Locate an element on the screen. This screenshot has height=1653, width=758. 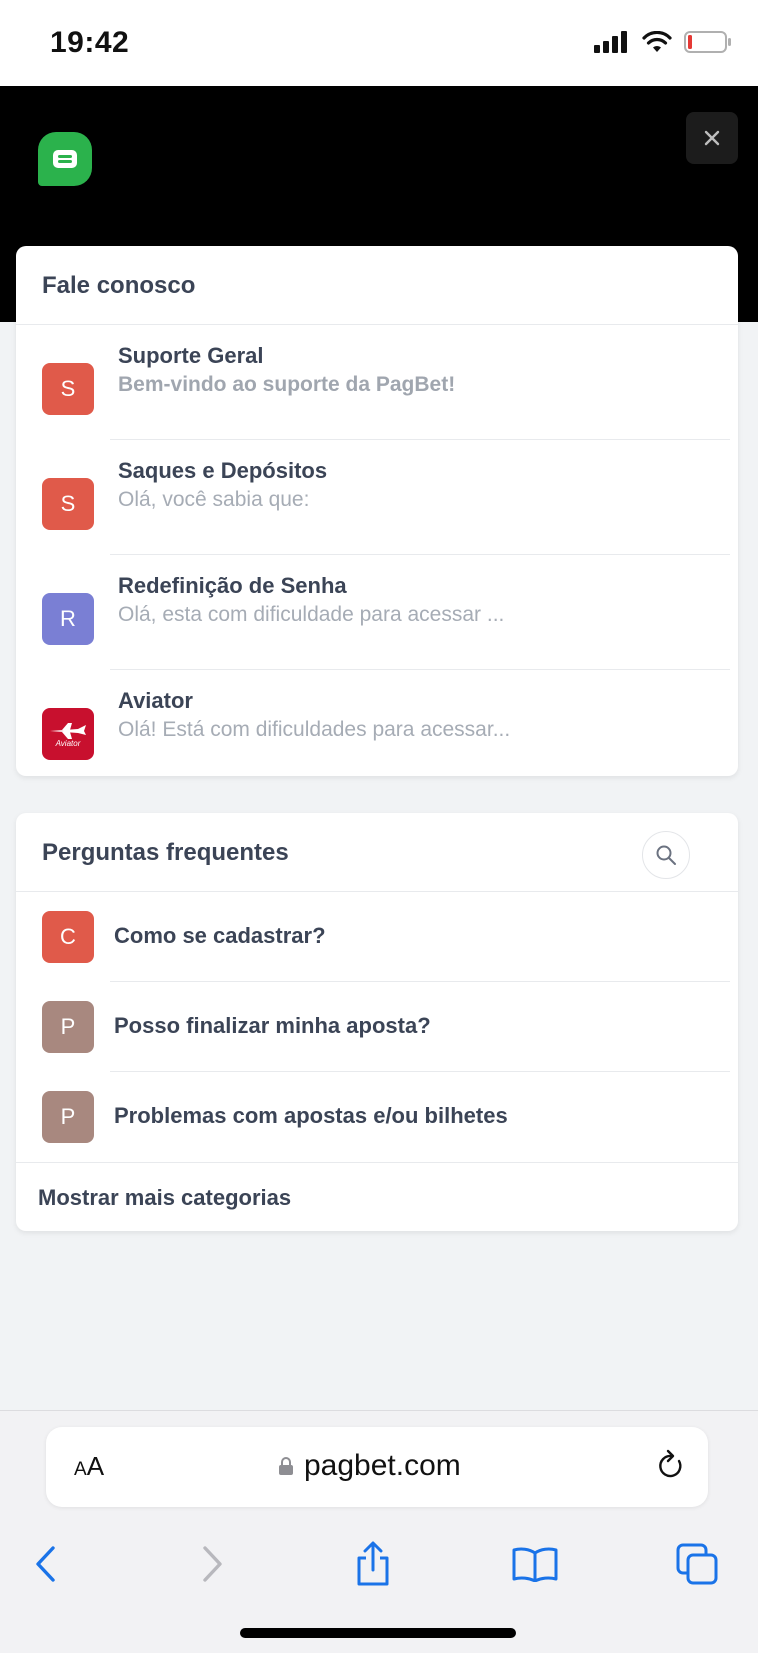
share-button is located at coordinates (373, 1564).